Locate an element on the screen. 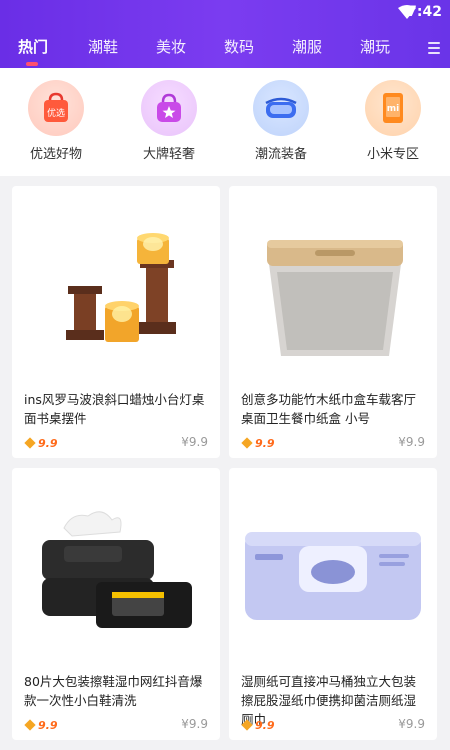 This screenshot has width=450, height=750. status-time: 7:42 is located at coordinates (424, 12).